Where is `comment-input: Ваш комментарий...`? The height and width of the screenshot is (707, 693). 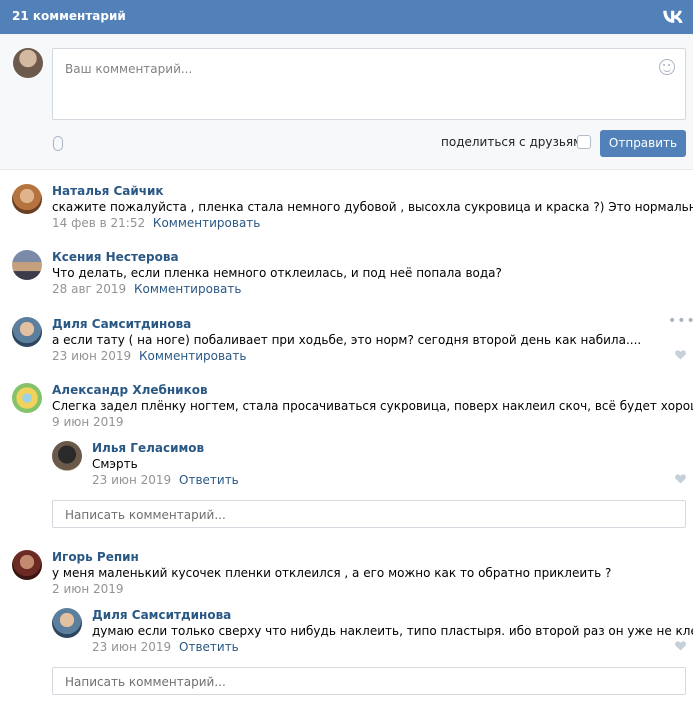
comment-input: Ваш комментарий... is located at coordinates (369, 84).